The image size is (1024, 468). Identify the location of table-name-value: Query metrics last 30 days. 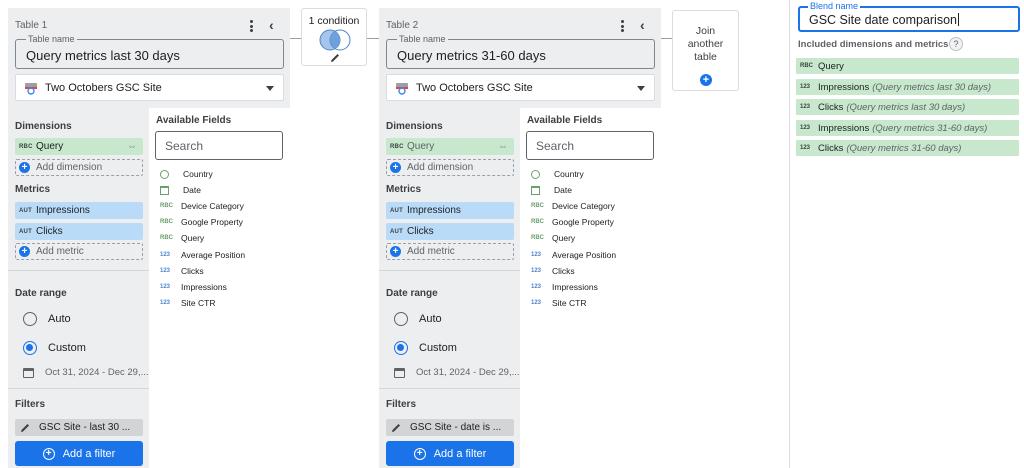
(103, 55).